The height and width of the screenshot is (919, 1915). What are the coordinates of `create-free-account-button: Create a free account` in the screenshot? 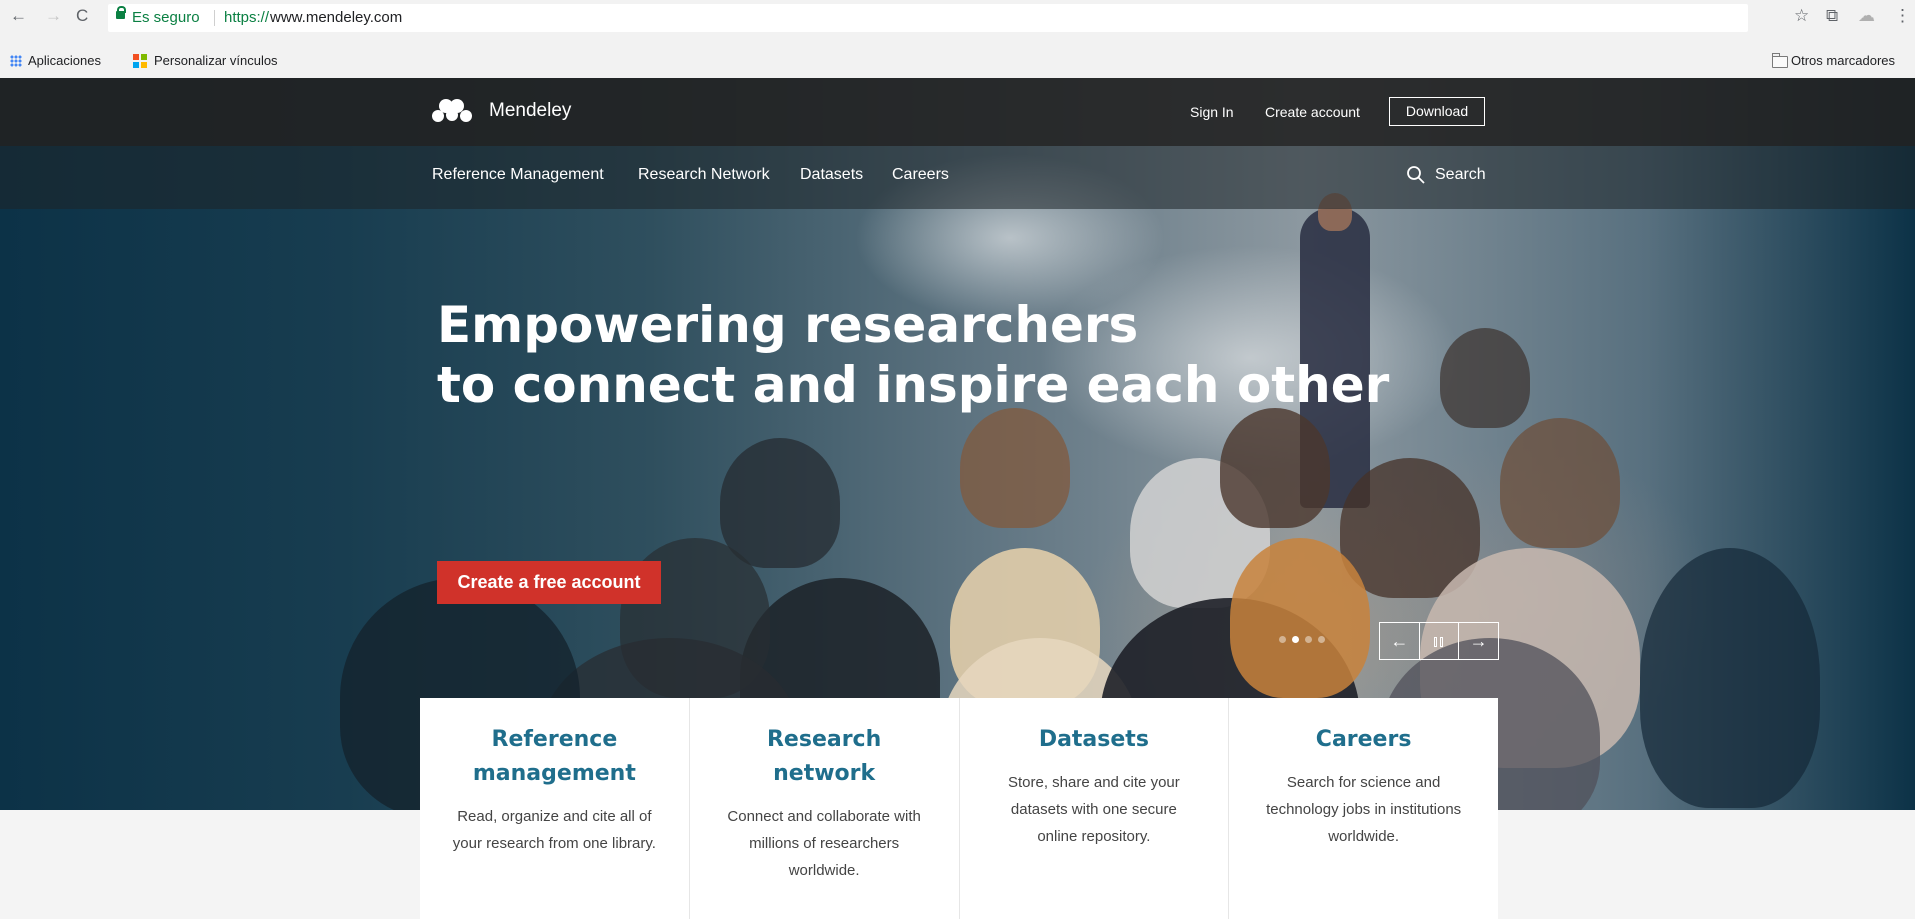 It's located at (549, 582).